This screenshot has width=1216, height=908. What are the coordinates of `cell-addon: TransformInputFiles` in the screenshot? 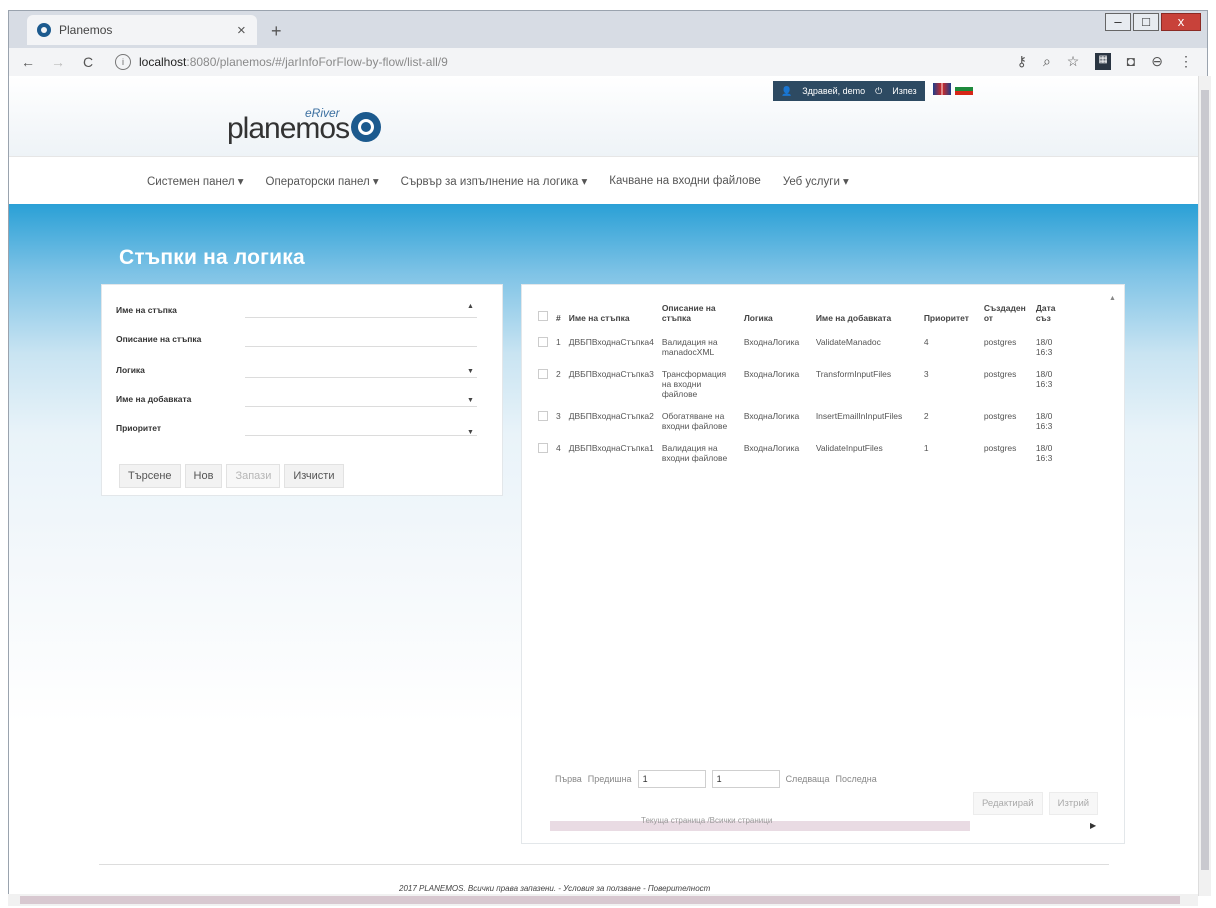 It's located at (853, 374).